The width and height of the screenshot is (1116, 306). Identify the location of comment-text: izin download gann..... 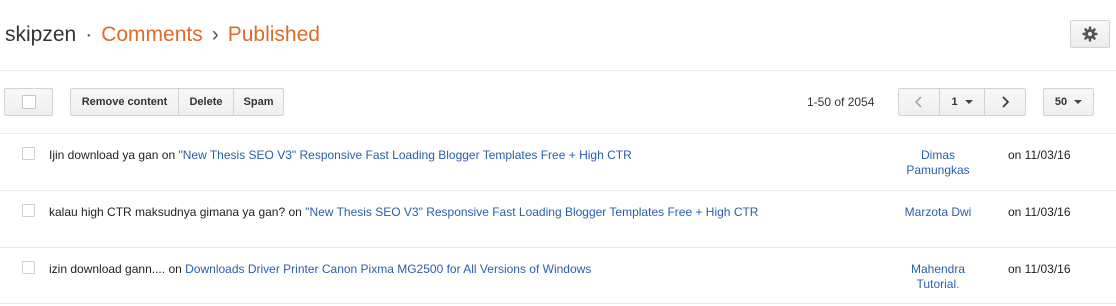
(107, 269).